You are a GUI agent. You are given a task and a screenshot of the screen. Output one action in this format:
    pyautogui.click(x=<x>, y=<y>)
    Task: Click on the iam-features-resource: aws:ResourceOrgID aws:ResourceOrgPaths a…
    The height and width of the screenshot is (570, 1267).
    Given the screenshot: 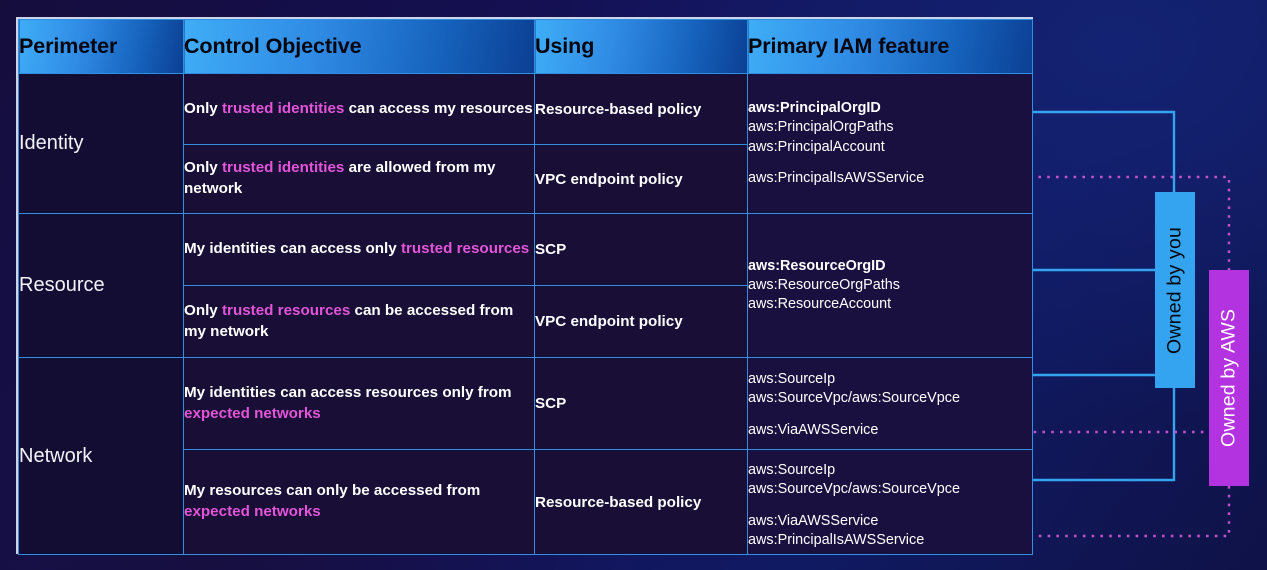 What is the action you would take?
    pyautogui.click(x=890, y=285)
    